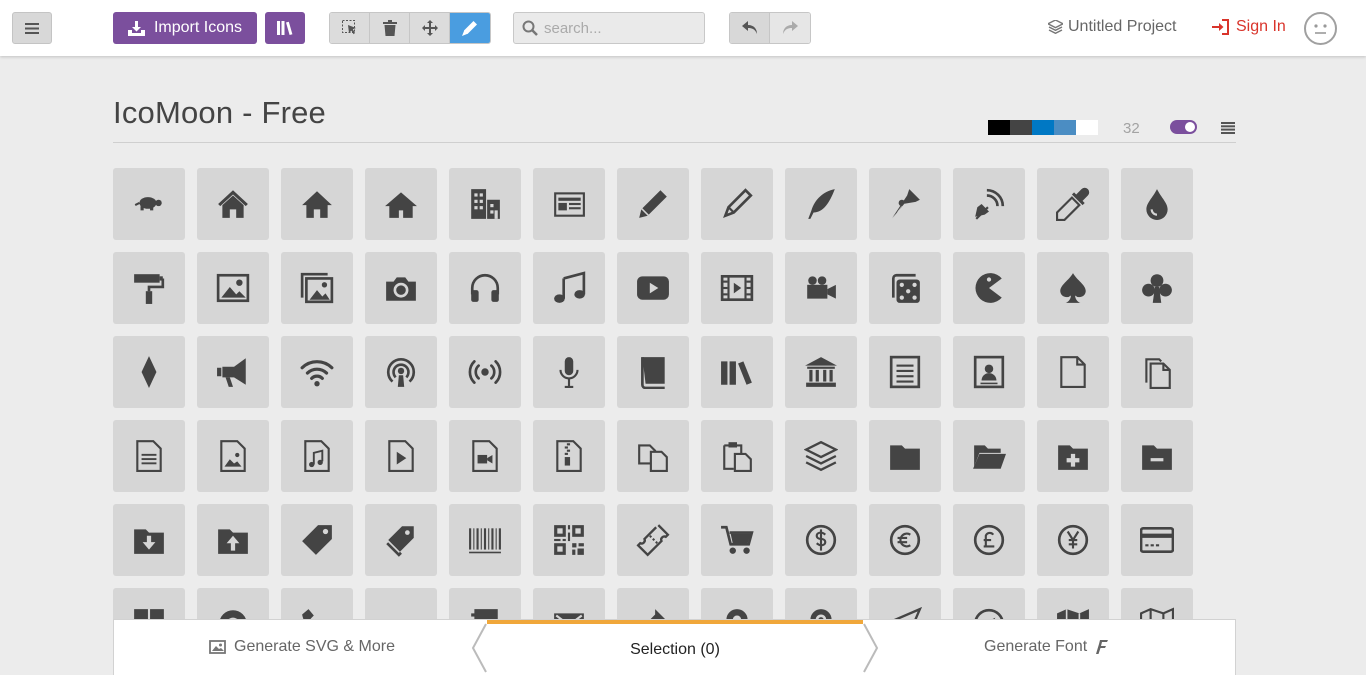 This screenshot has width=1366, height=675. I want to click on undo-button, so click(750, 28).